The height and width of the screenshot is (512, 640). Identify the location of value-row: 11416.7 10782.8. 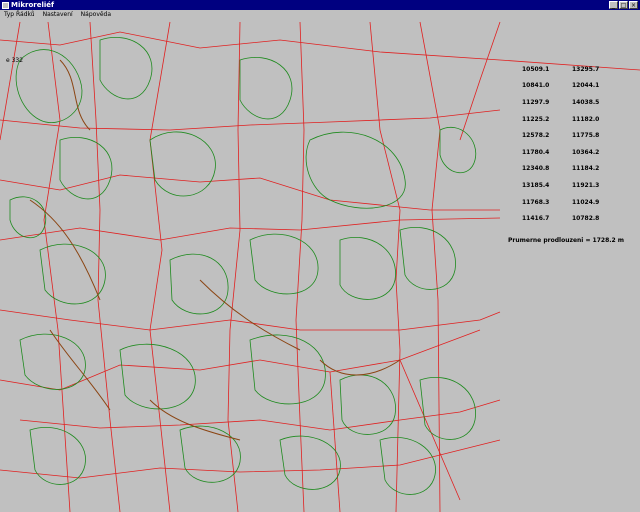
(561, 219).